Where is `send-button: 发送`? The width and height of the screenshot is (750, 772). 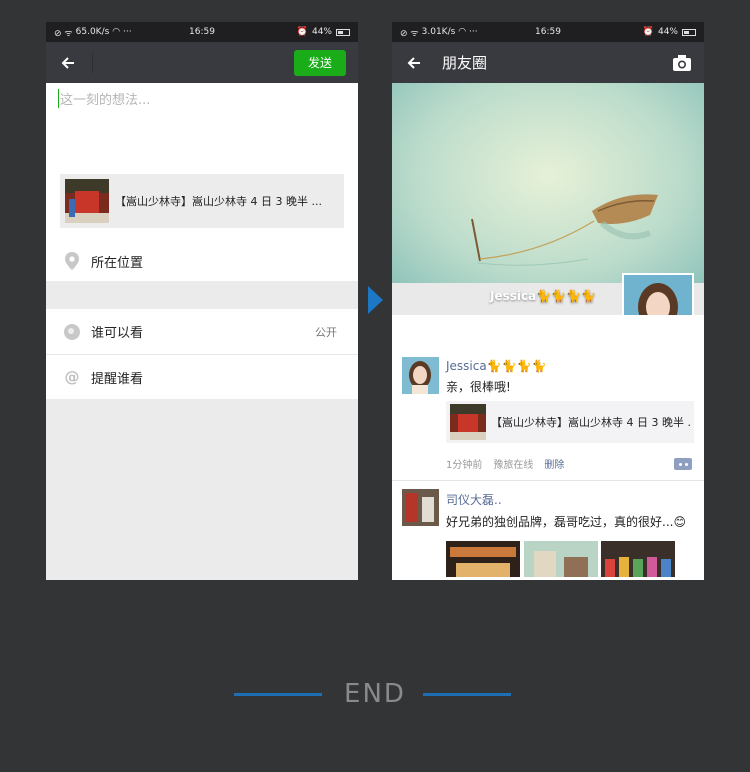 send-button: 发送 is located at coordinates (320, 62).